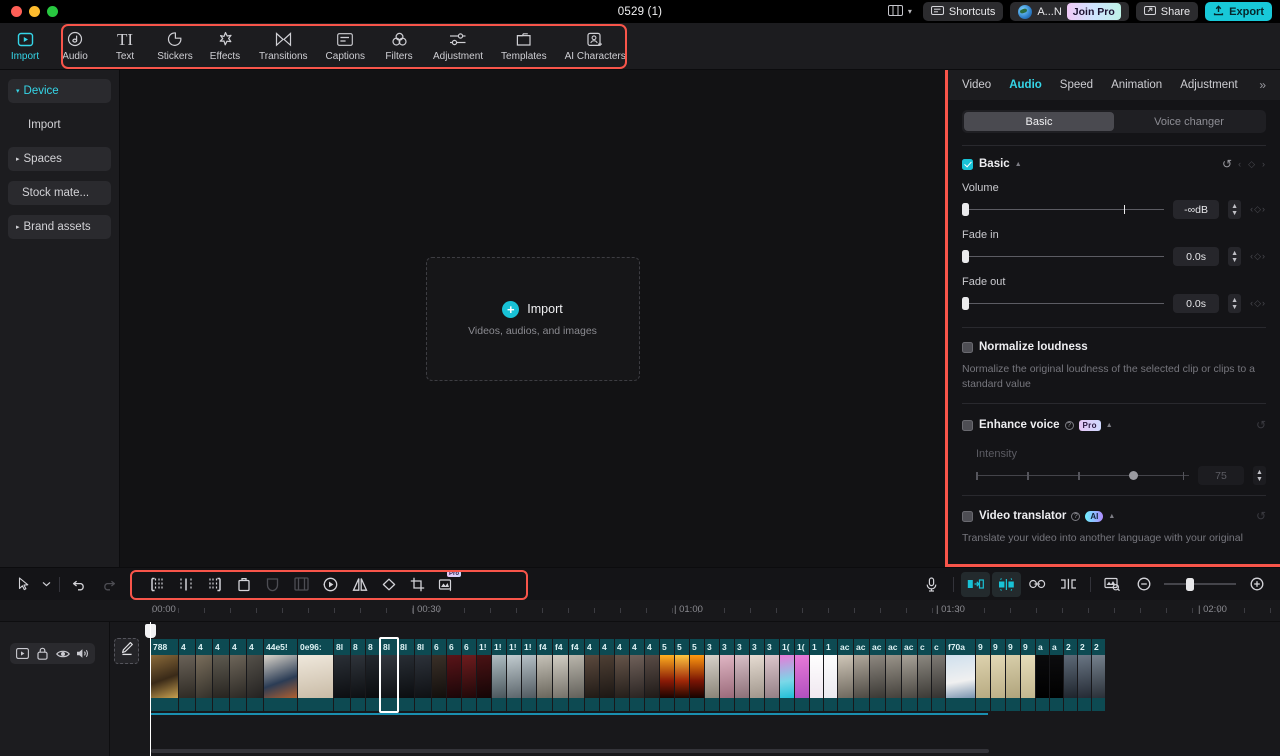 Image resolution: width=1280 pixels, height=756 pixels. What do you see at coordinates (967, 164) in the screenshot?
I see `basic-checkbox` at bounding box center [967, 164].